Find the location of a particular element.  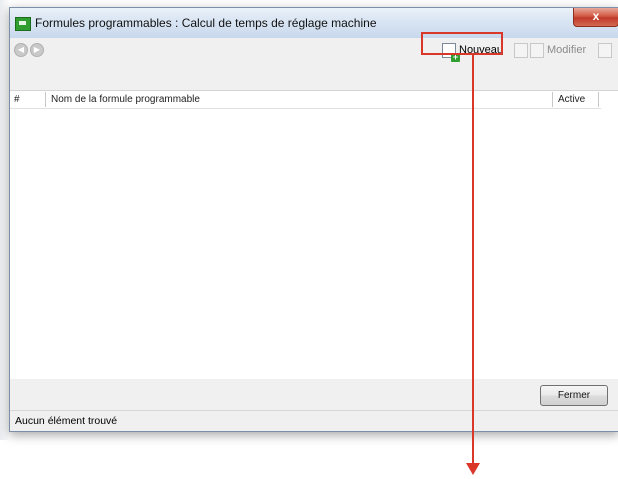

modifier-button: Modifier is located at coordinates (558, 50).